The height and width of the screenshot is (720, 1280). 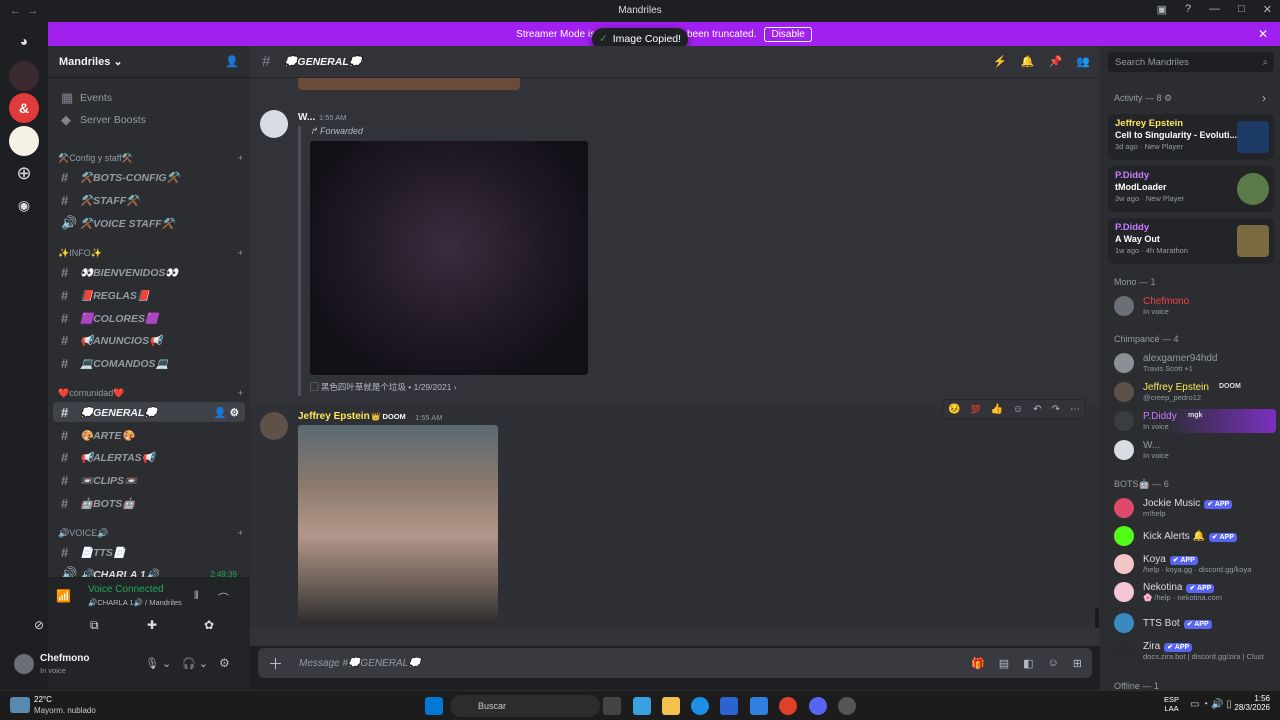 I want to click on scrollbar, so click(x=1097, y=618).